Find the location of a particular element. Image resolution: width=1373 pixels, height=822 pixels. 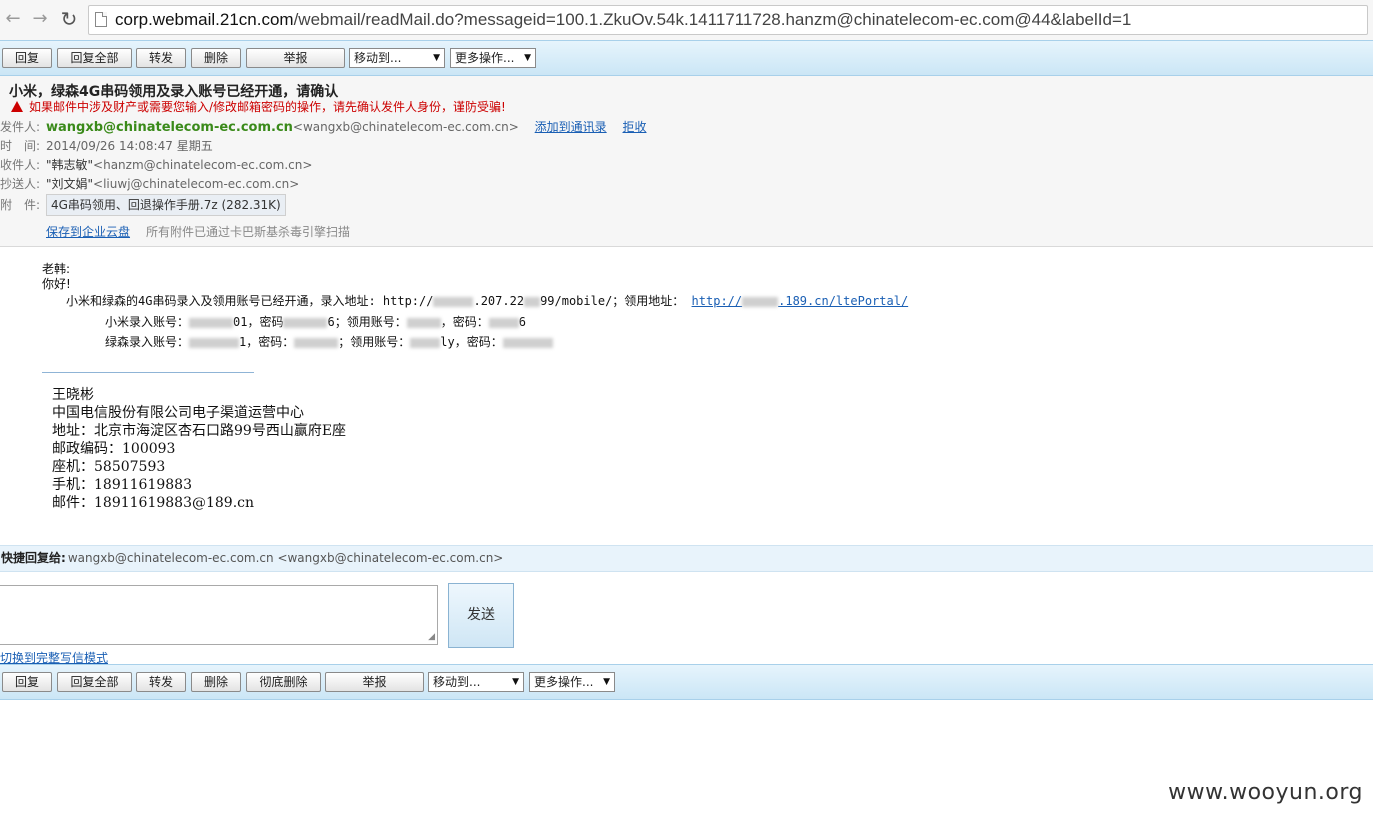

attach-row: 附 件: is located at coordinates (20, 205).